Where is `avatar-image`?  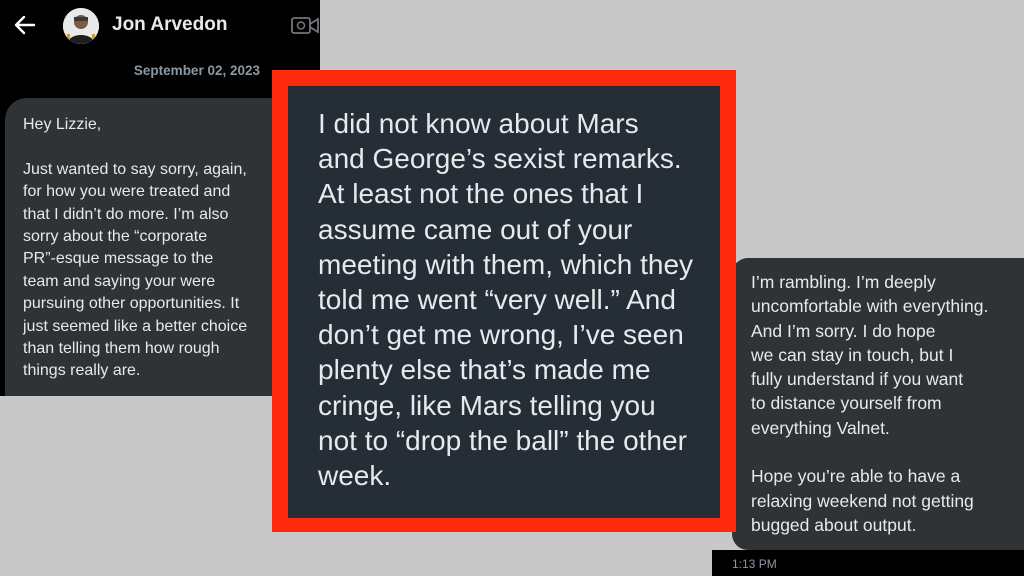 avatar-image is located at coordinates (81, 26).